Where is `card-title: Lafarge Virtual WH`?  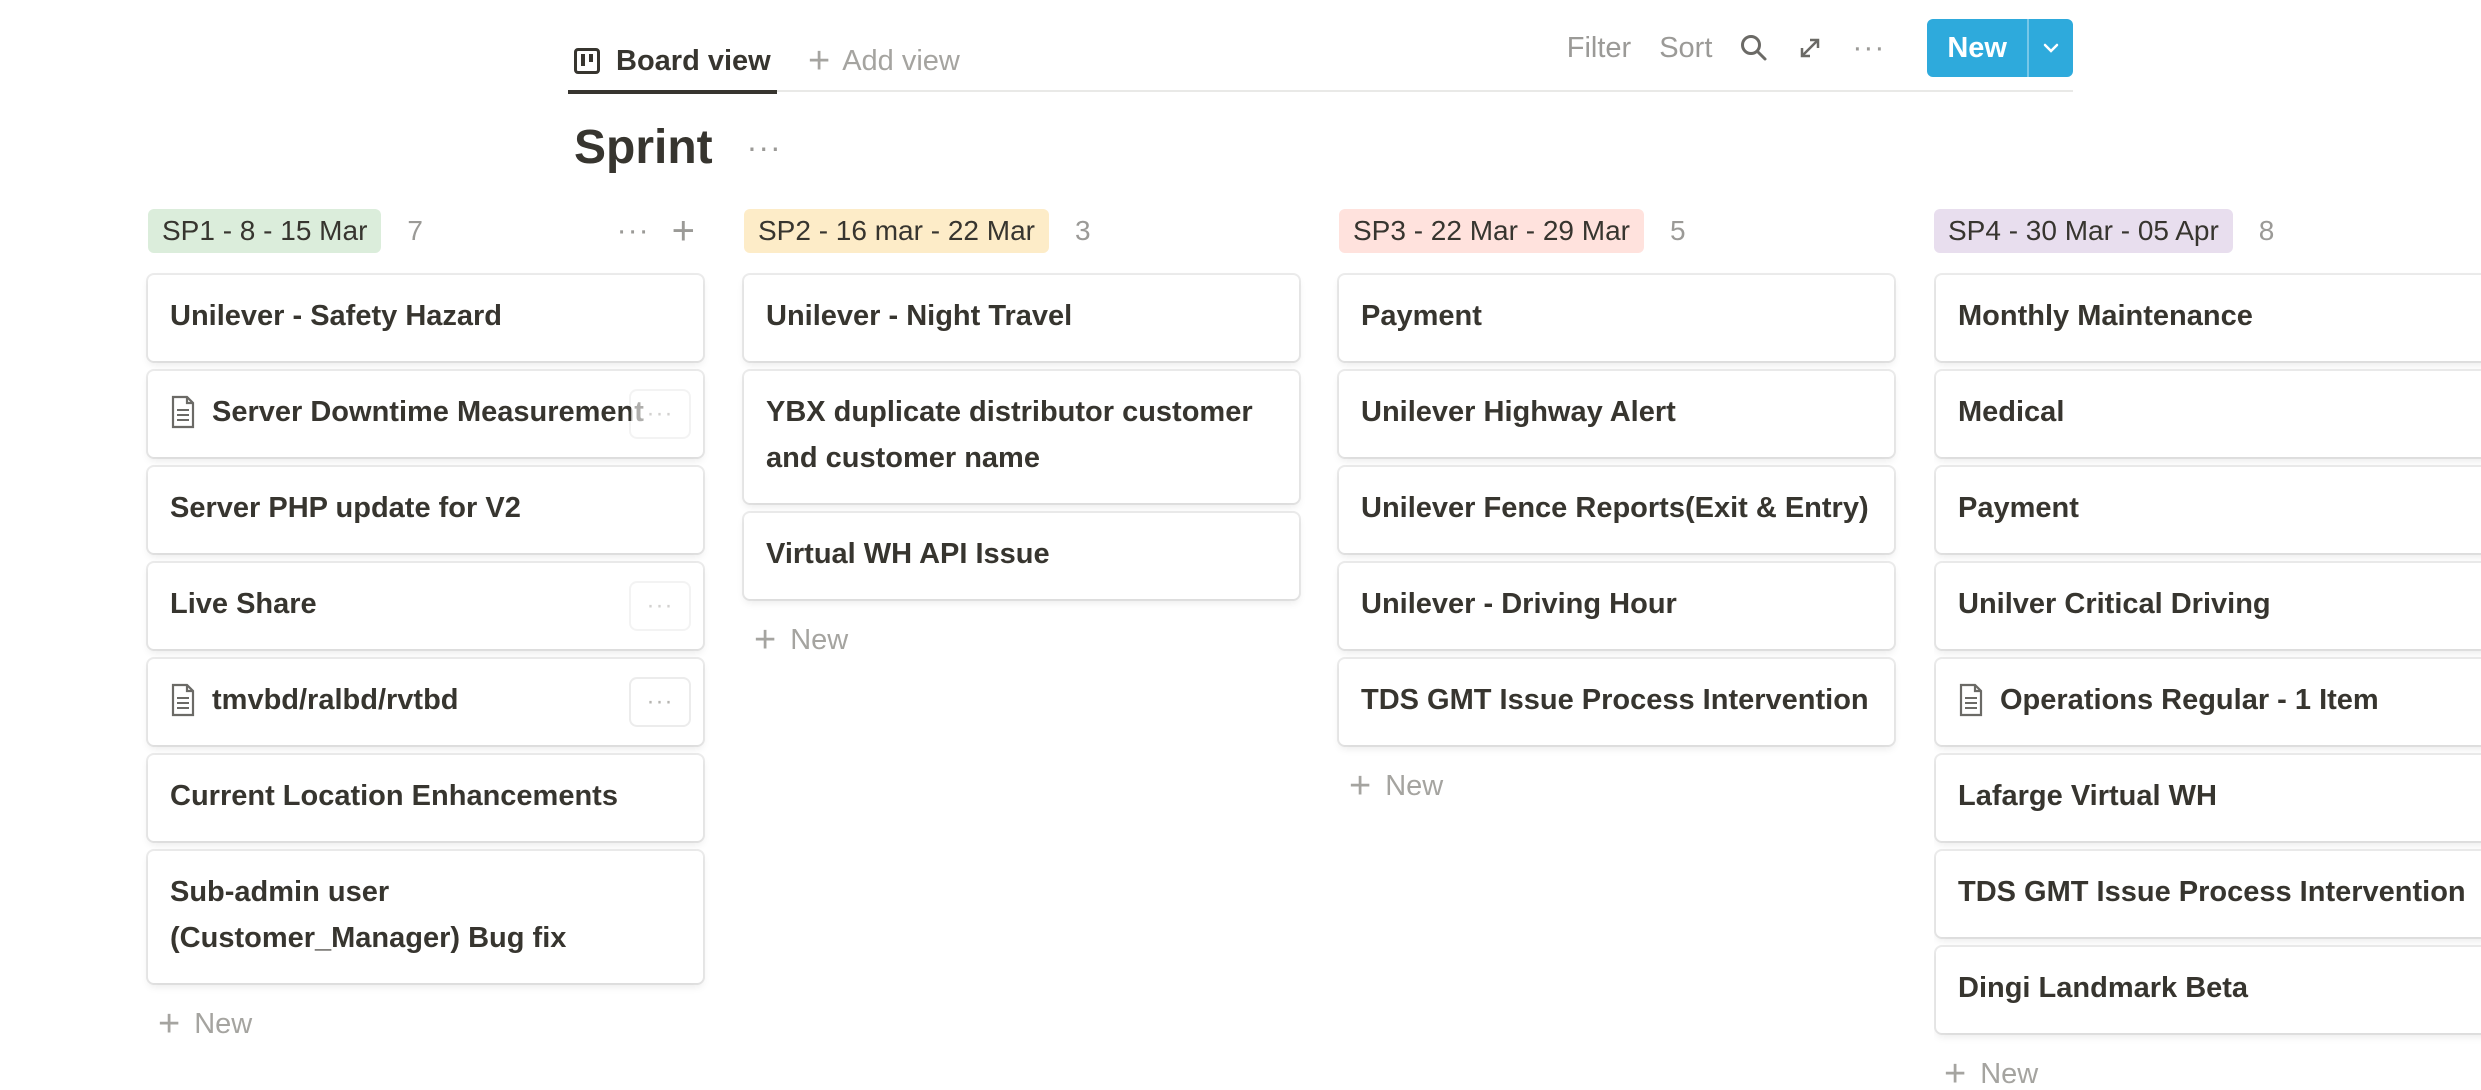
card-title: Lafarge Virtual WH is located at coordinates (2087, 796).